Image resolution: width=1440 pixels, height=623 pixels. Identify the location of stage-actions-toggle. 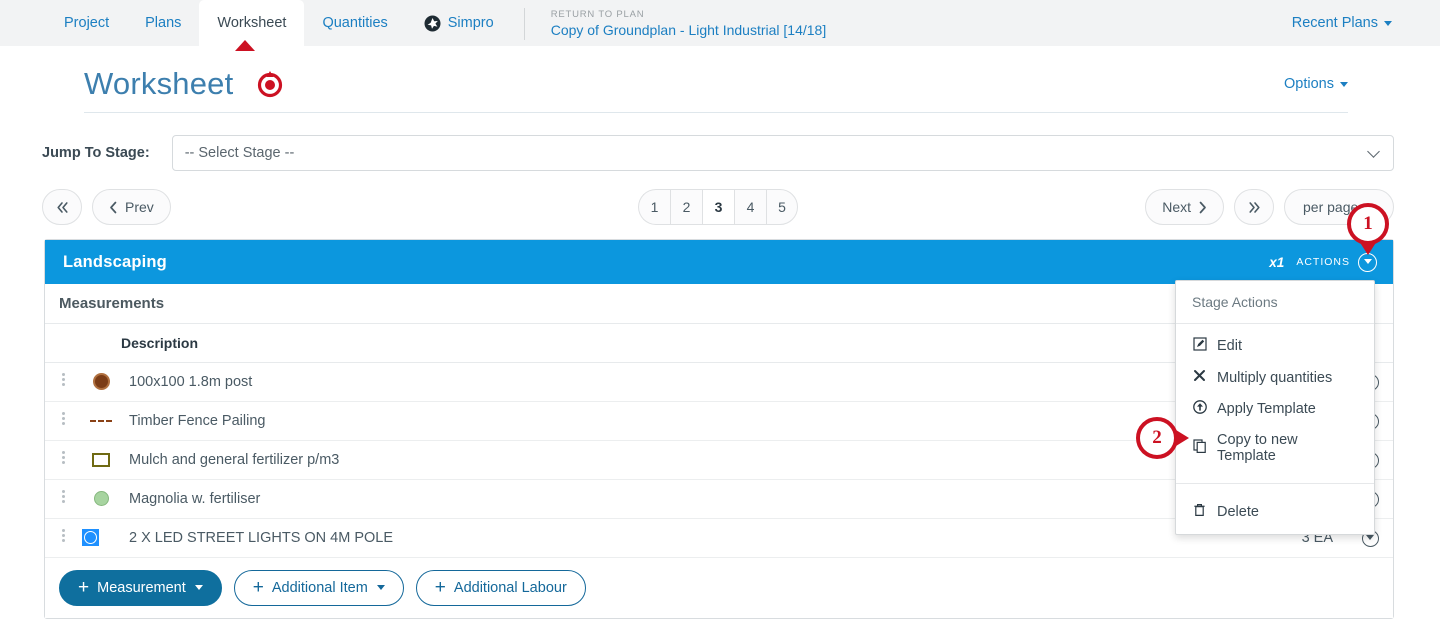
(1367, 262).